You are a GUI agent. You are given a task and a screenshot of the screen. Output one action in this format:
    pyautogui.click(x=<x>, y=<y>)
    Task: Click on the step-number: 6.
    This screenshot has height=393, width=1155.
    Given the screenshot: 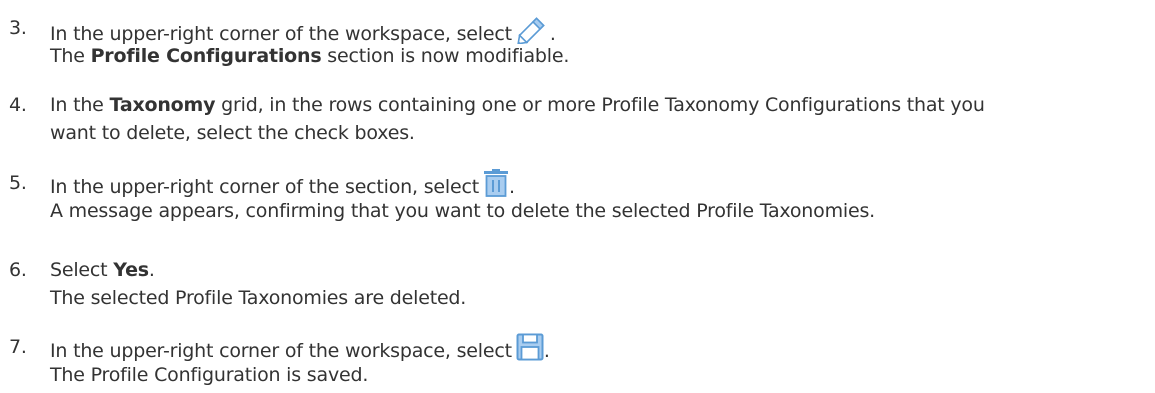 What is the action you would take?
    pyautogui.click(x=18, y=270)
    